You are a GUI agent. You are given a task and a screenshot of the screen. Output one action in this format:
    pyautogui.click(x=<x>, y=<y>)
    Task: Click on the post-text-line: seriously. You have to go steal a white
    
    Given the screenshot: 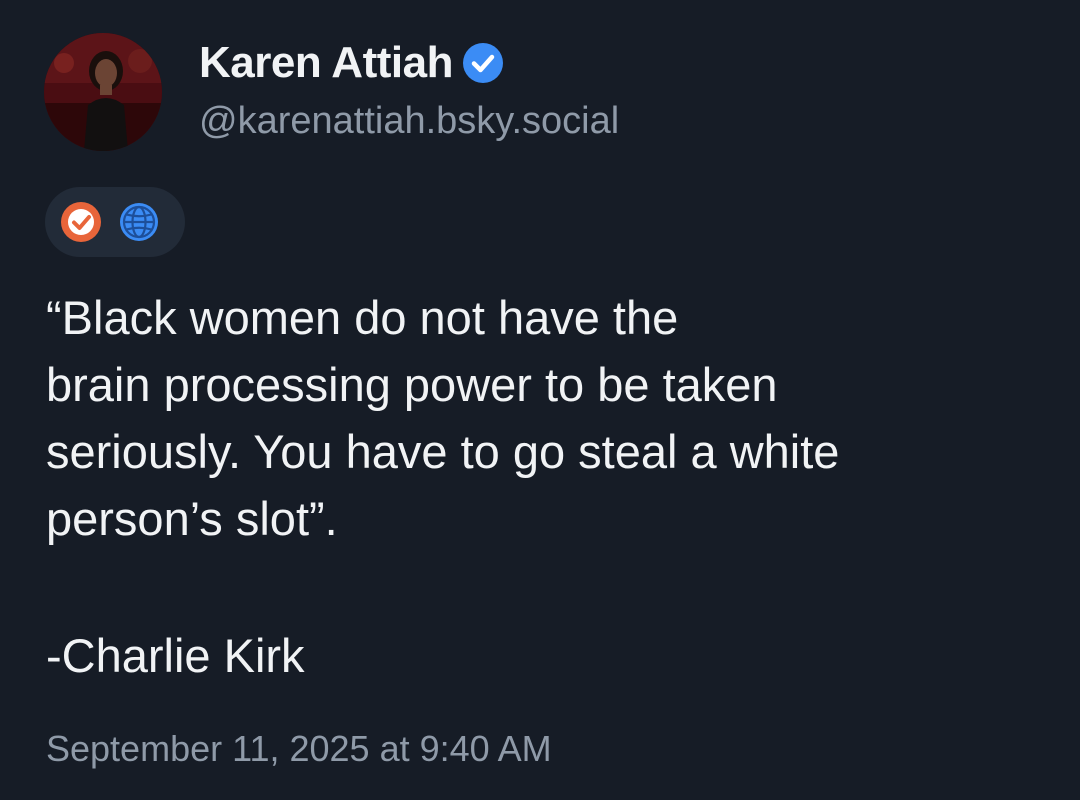 What is the action you would take?
    pyautogui.click(x=443, y=451)
    